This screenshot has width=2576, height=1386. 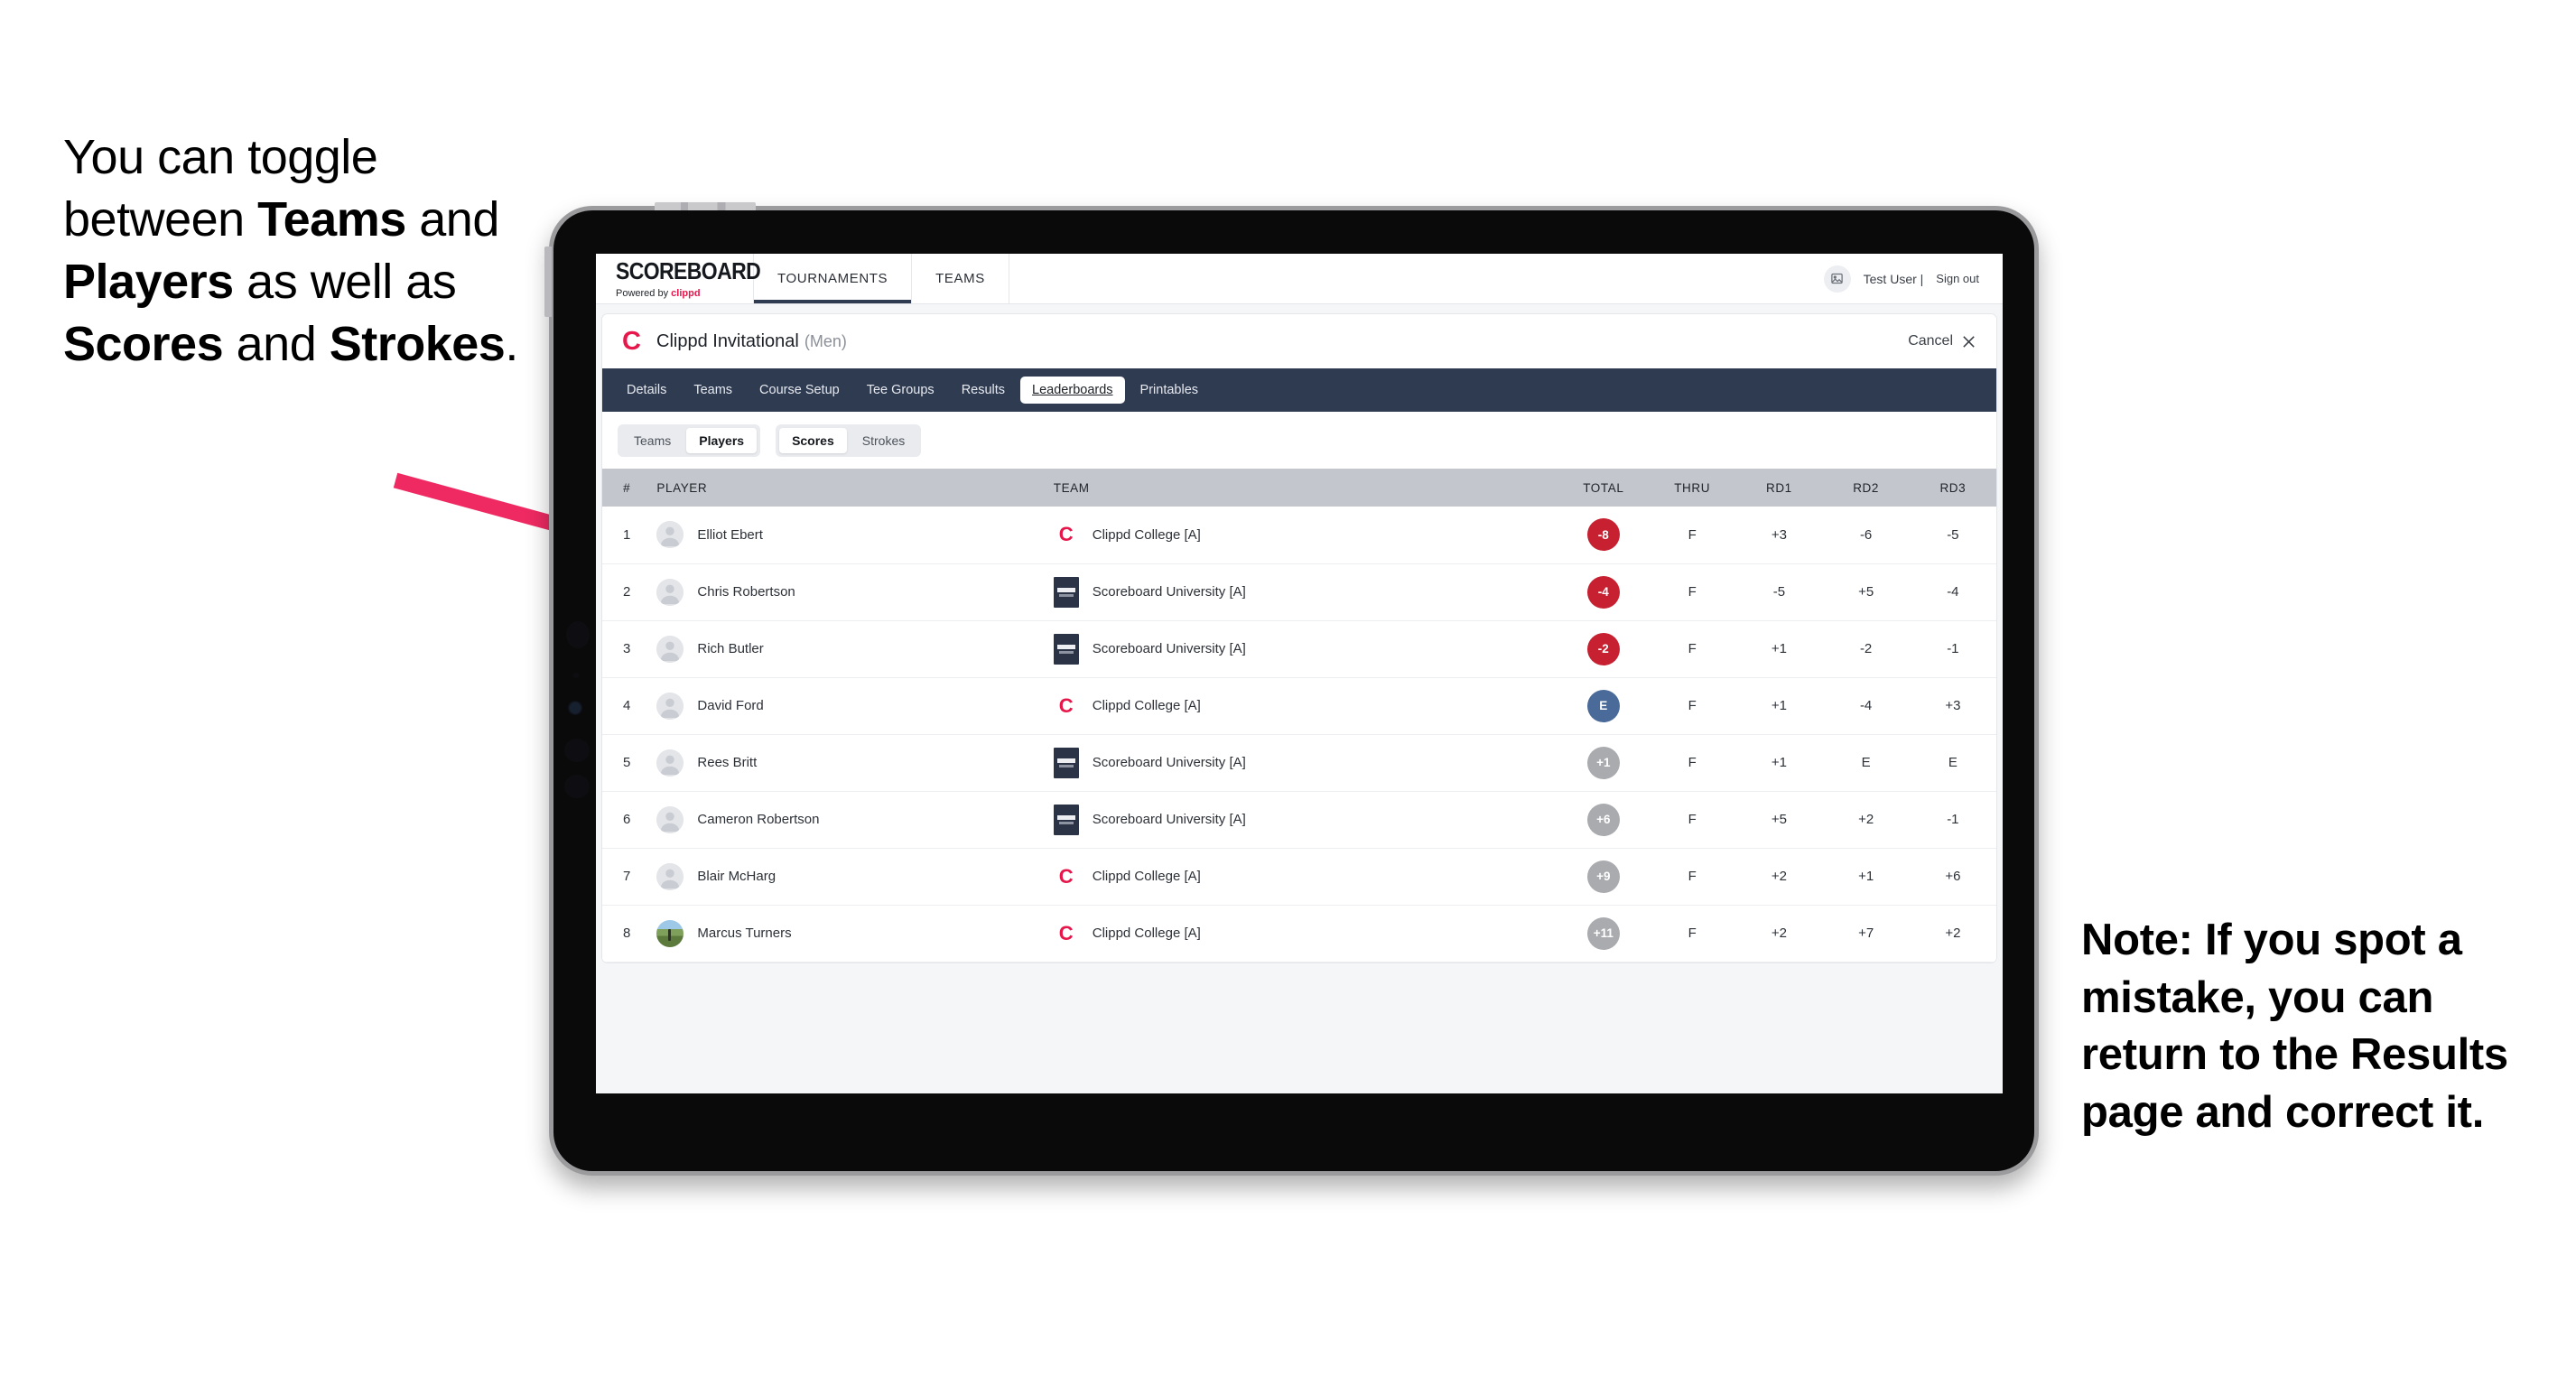 I want to click on cell-rank: 7, so click(x=627, y=877).